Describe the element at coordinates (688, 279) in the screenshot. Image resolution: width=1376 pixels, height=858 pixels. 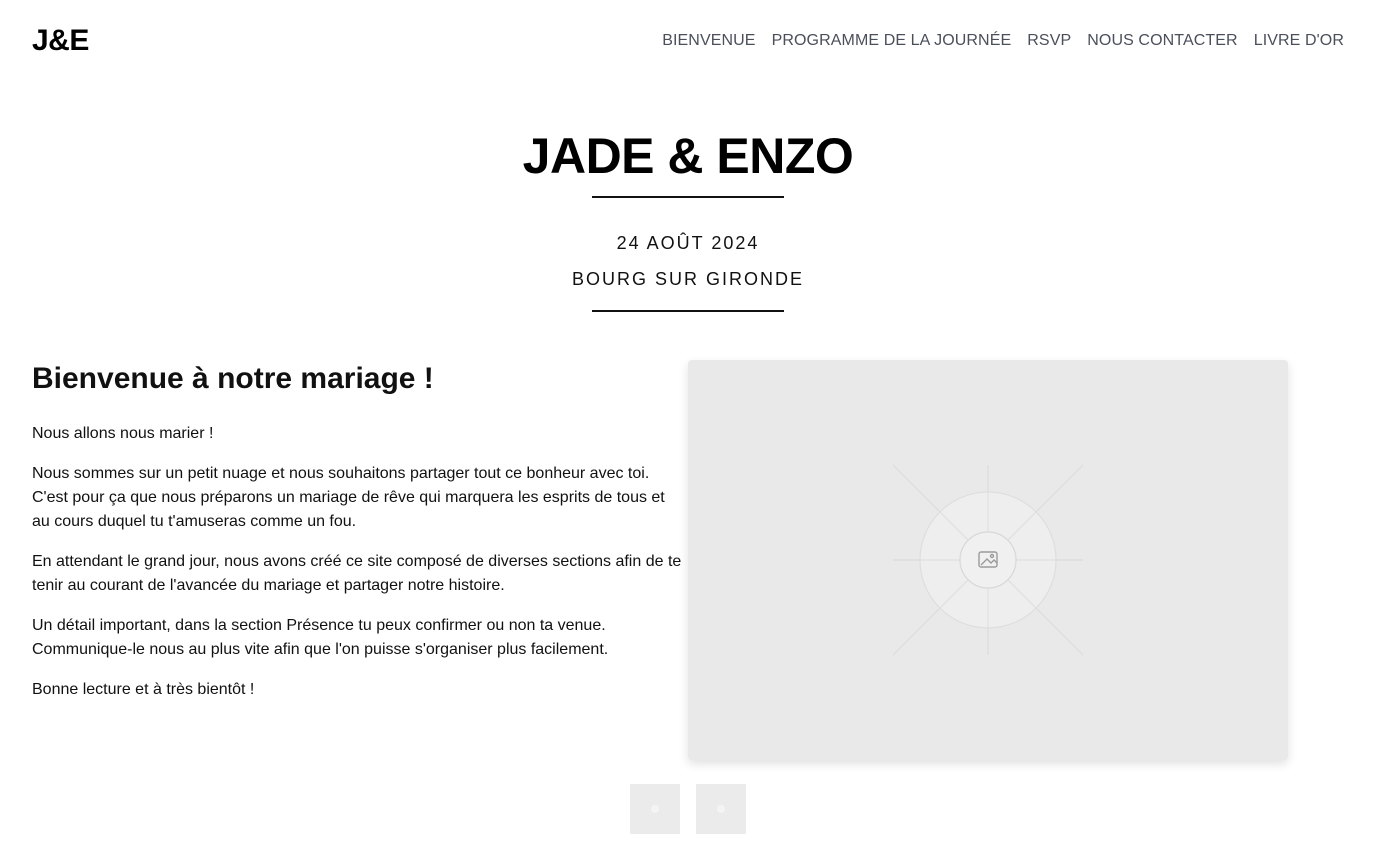
I see `wedding-location: BOURG SUR GIRONDE` at that location.